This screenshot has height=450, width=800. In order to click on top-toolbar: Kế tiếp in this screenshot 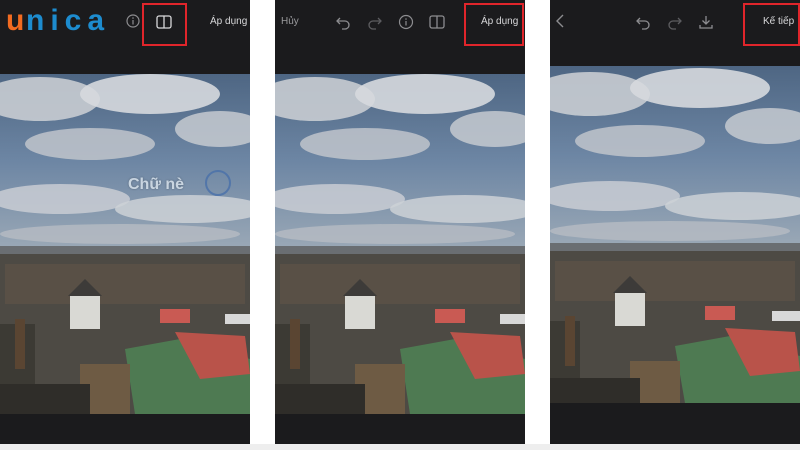, I will do `click(675, 23)`.